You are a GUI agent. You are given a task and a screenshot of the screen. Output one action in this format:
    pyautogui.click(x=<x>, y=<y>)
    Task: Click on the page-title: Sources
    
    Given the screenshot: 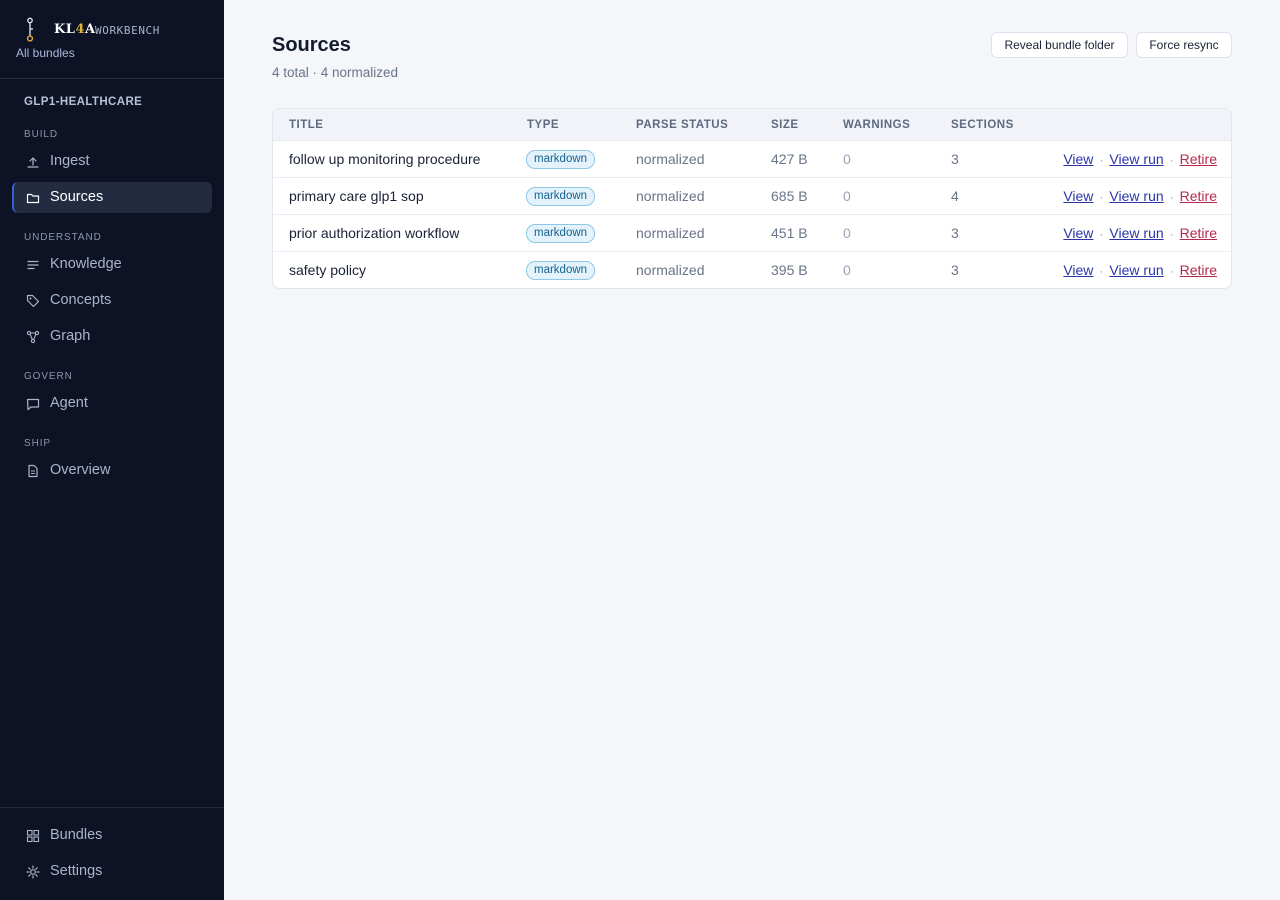 What is the action you would take?
    pyautogui.click(x=311, y=45)
    